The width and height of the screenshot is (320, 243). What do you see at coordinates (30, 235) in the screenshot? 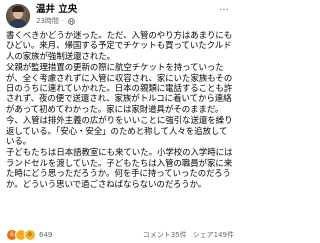
I see `wow-react-icon: o` at bounding box center [30, 235].